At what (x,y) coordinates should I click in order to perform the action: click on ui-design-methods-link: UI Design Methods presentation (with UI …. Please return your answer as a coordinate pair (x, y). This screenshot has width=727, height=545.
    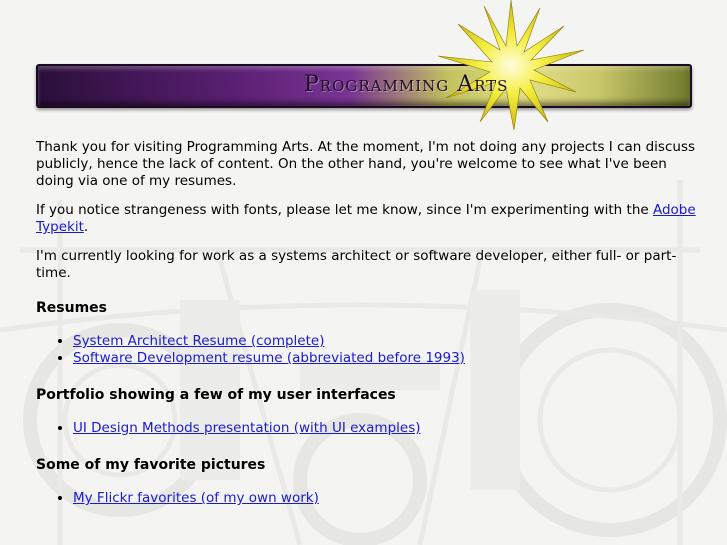
    Looking at the image, I should click on (247, 428).